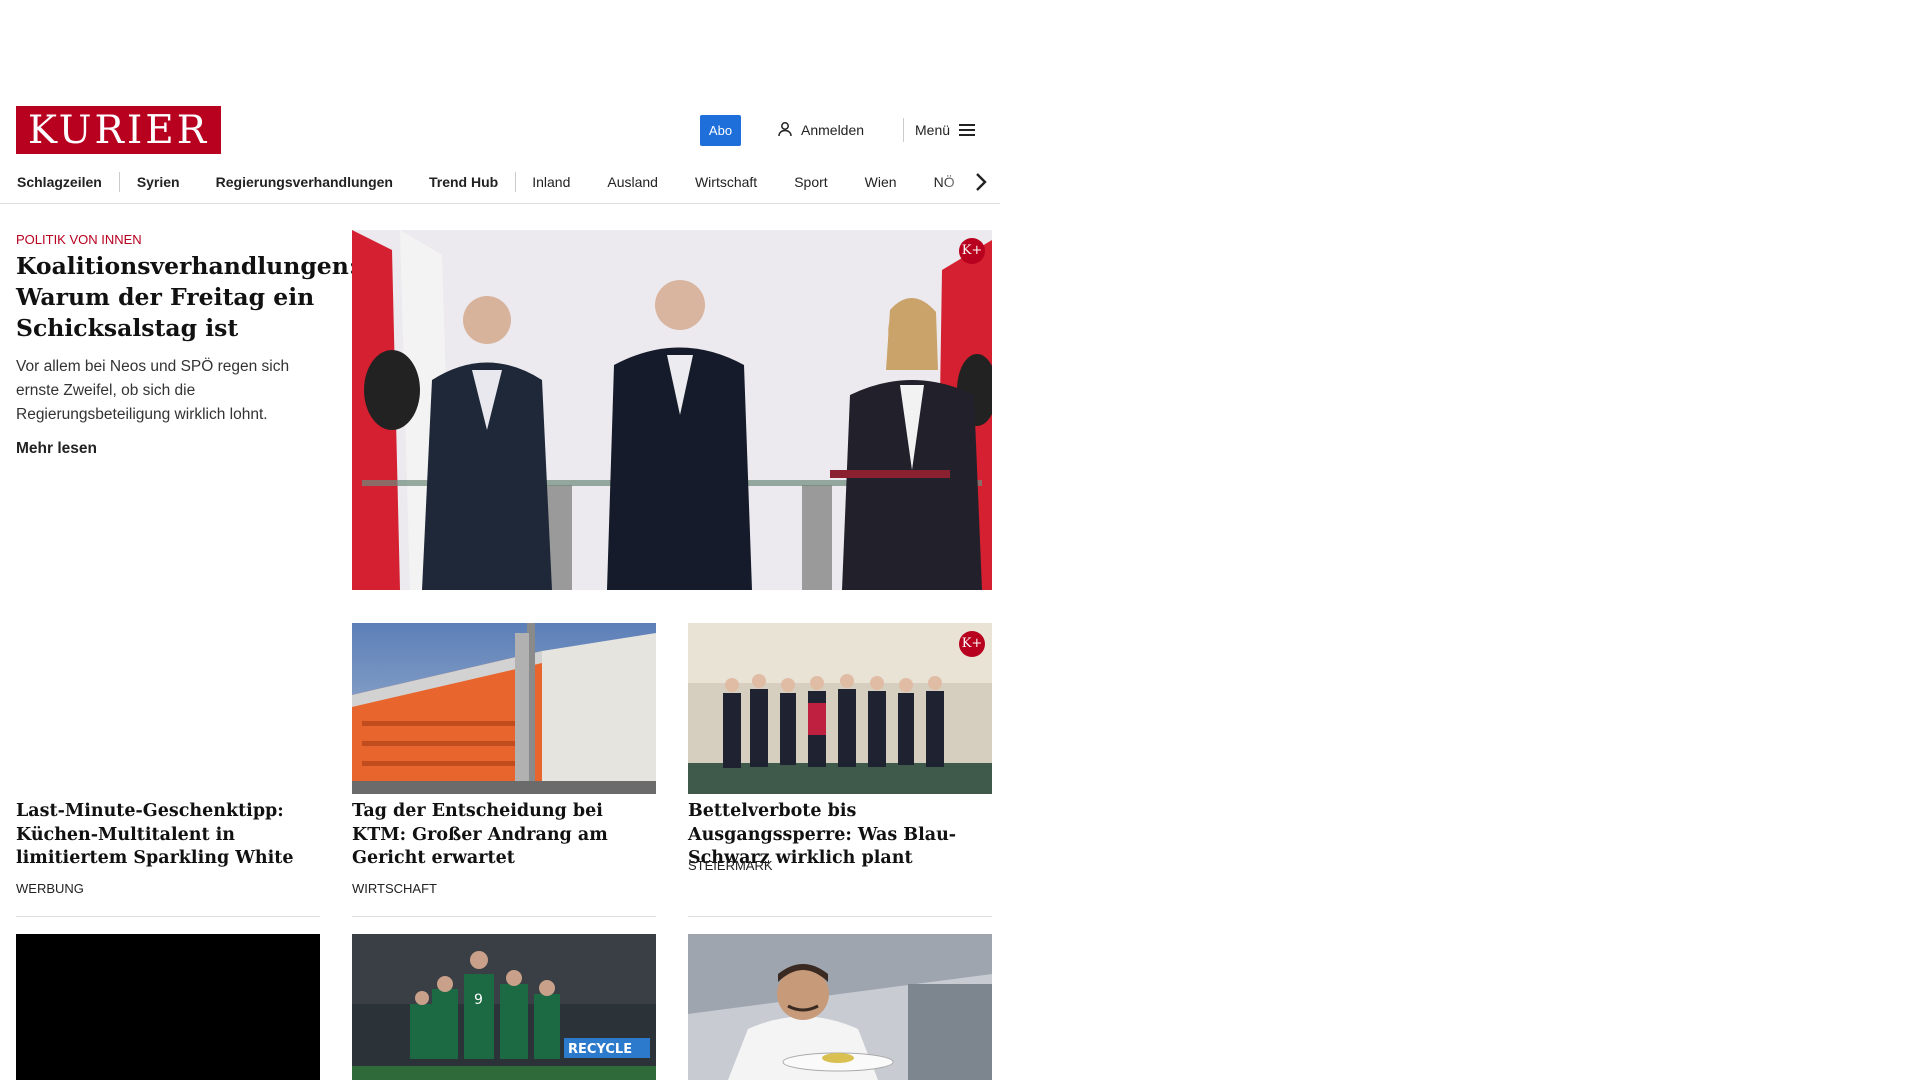  What do you see at coordinates (463, 182) in the screenshot?
I see `nav-item-trend-hub: Trend Hub` at bounding box center [463, 182].